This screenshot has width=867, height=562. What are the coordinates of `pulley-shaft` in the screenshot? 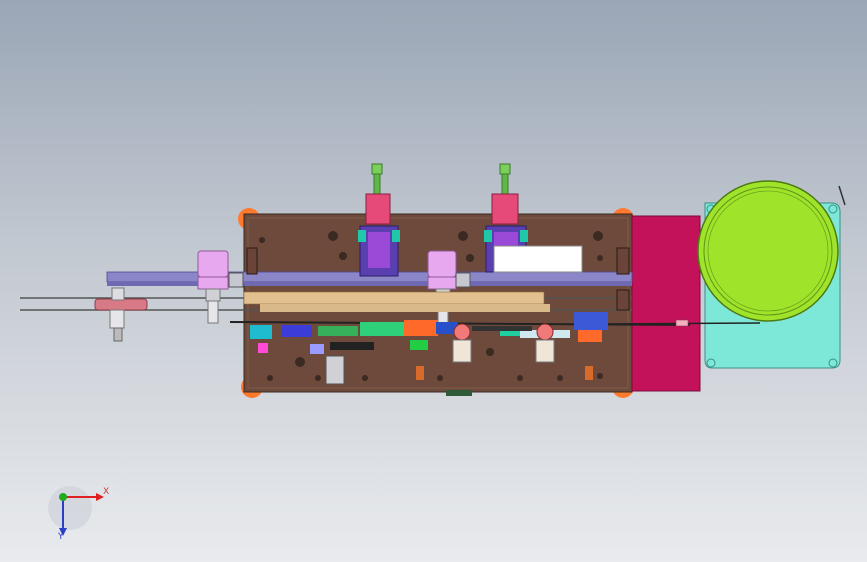 It's located at (118, 334).